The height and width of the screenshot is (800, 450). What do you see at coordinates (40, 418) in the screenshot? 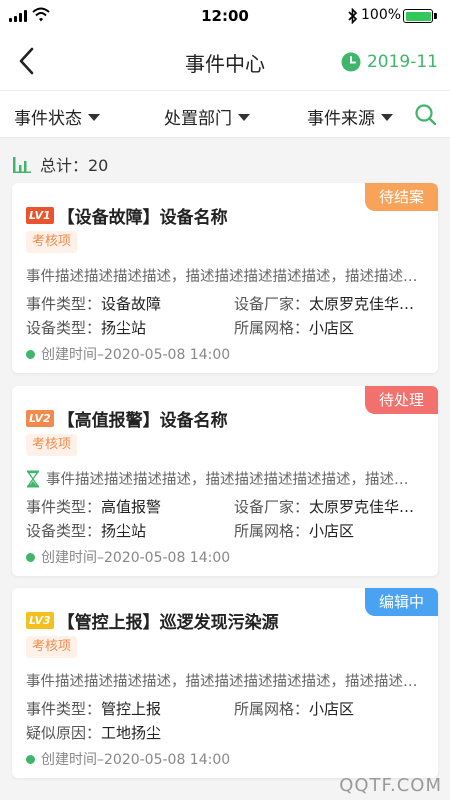
I see `level-badge: LV2` at bounding box center [40, 418].